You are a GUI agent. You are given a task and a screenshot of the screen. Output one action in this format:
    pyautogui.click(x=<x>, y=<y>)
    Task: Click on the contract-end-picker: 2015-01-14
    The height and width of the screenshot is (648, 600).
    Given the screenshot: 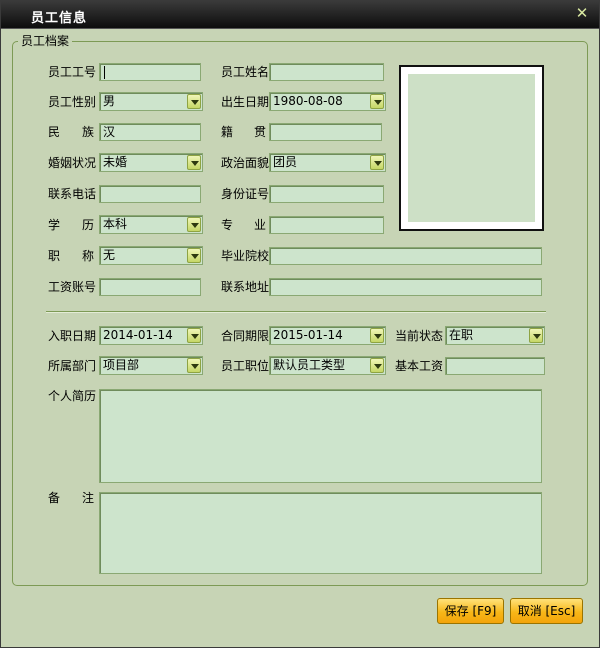 What is the action you would take?
    pyautogui.click(x=327, y=335)
    